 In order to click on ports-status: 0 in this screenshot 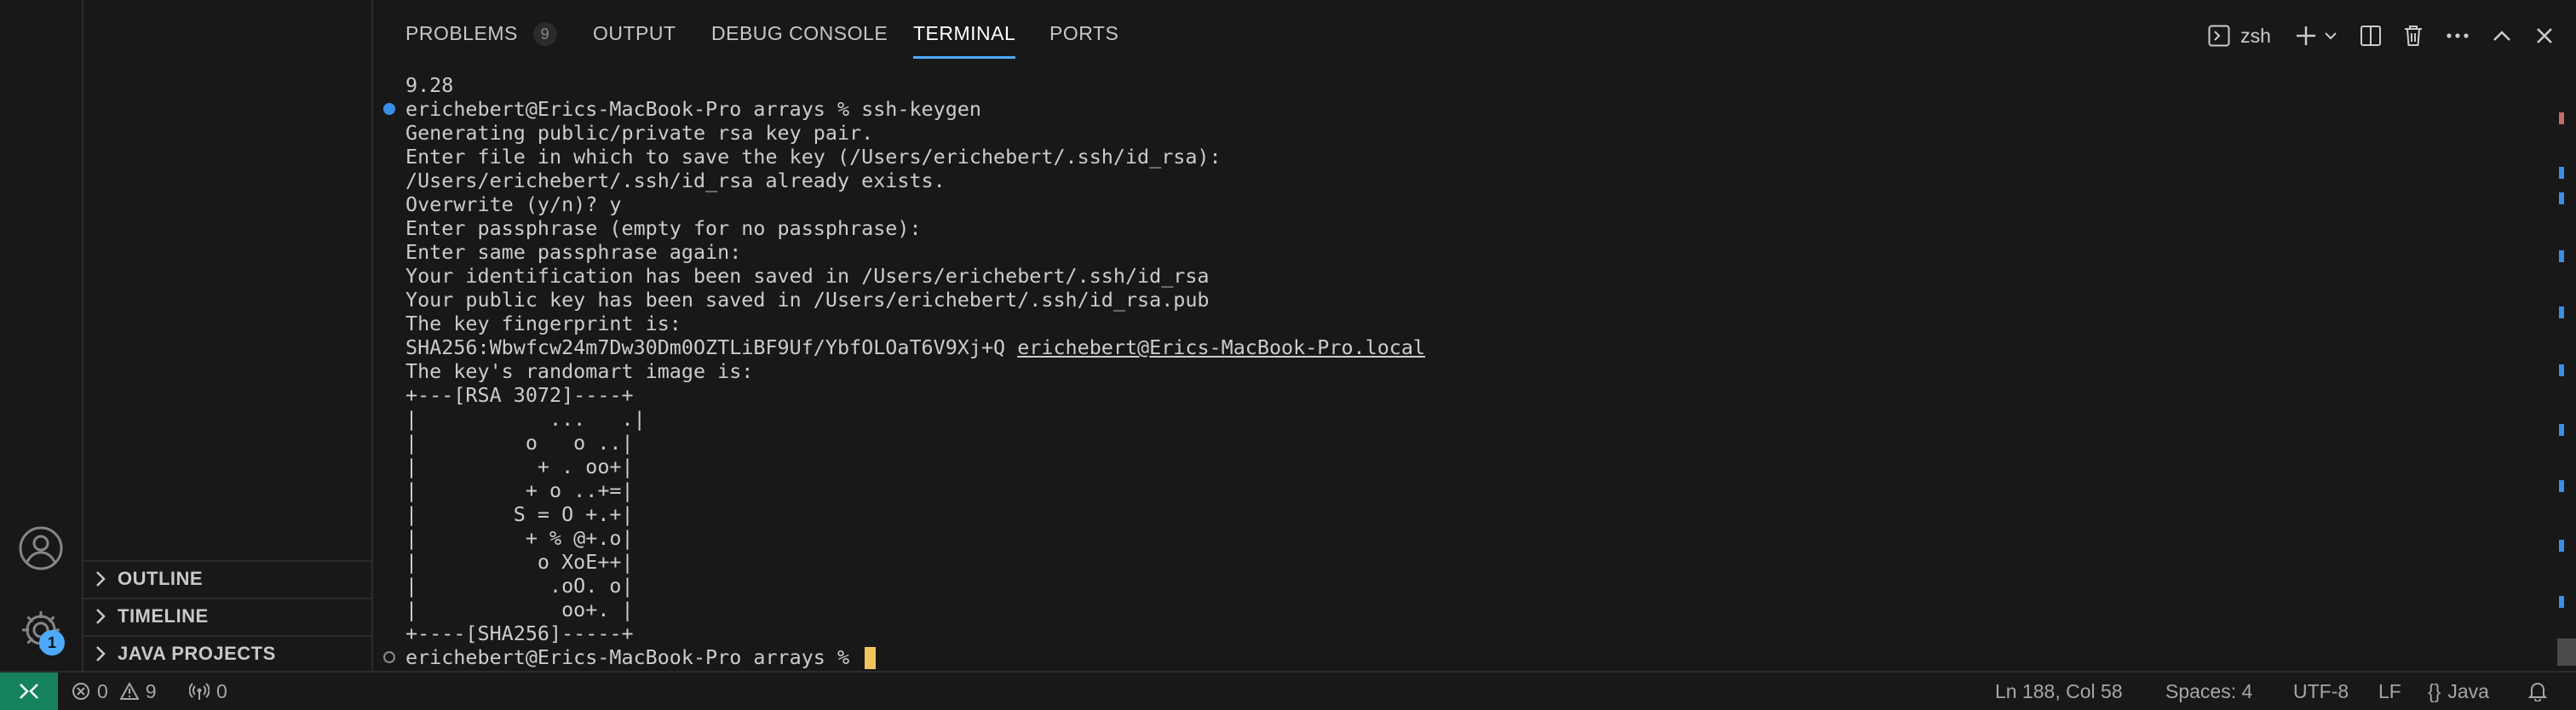, I will do `click(208, 691)`.